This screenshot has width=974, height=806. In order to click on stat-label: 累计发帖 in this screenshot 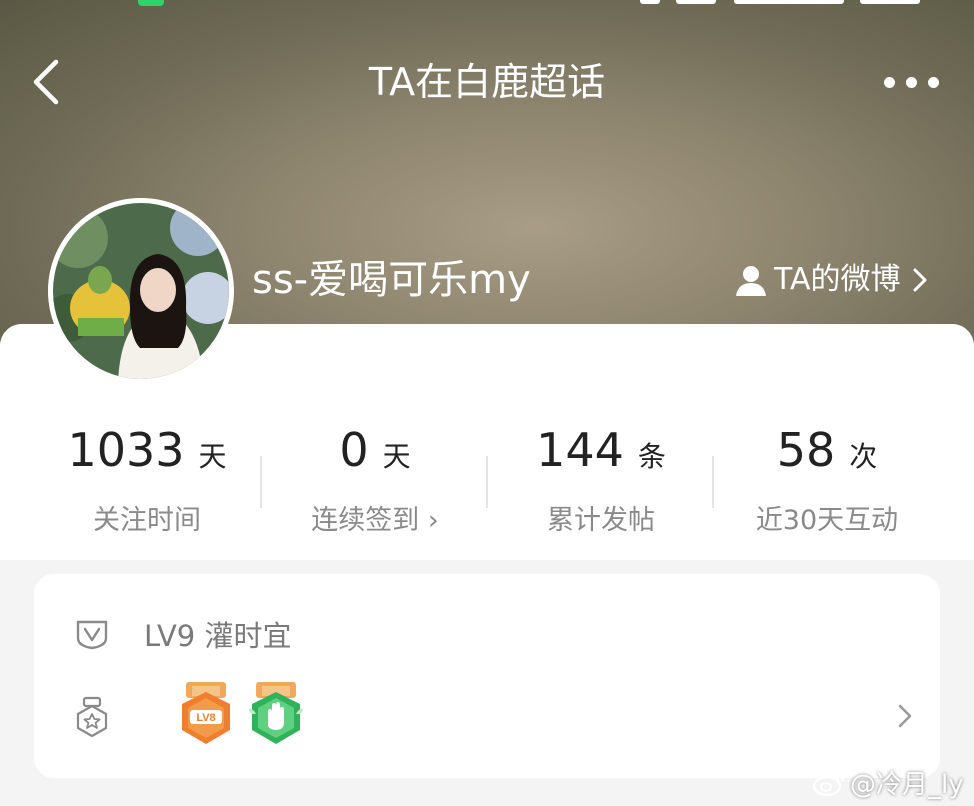, I will do `click(601, 520)`.